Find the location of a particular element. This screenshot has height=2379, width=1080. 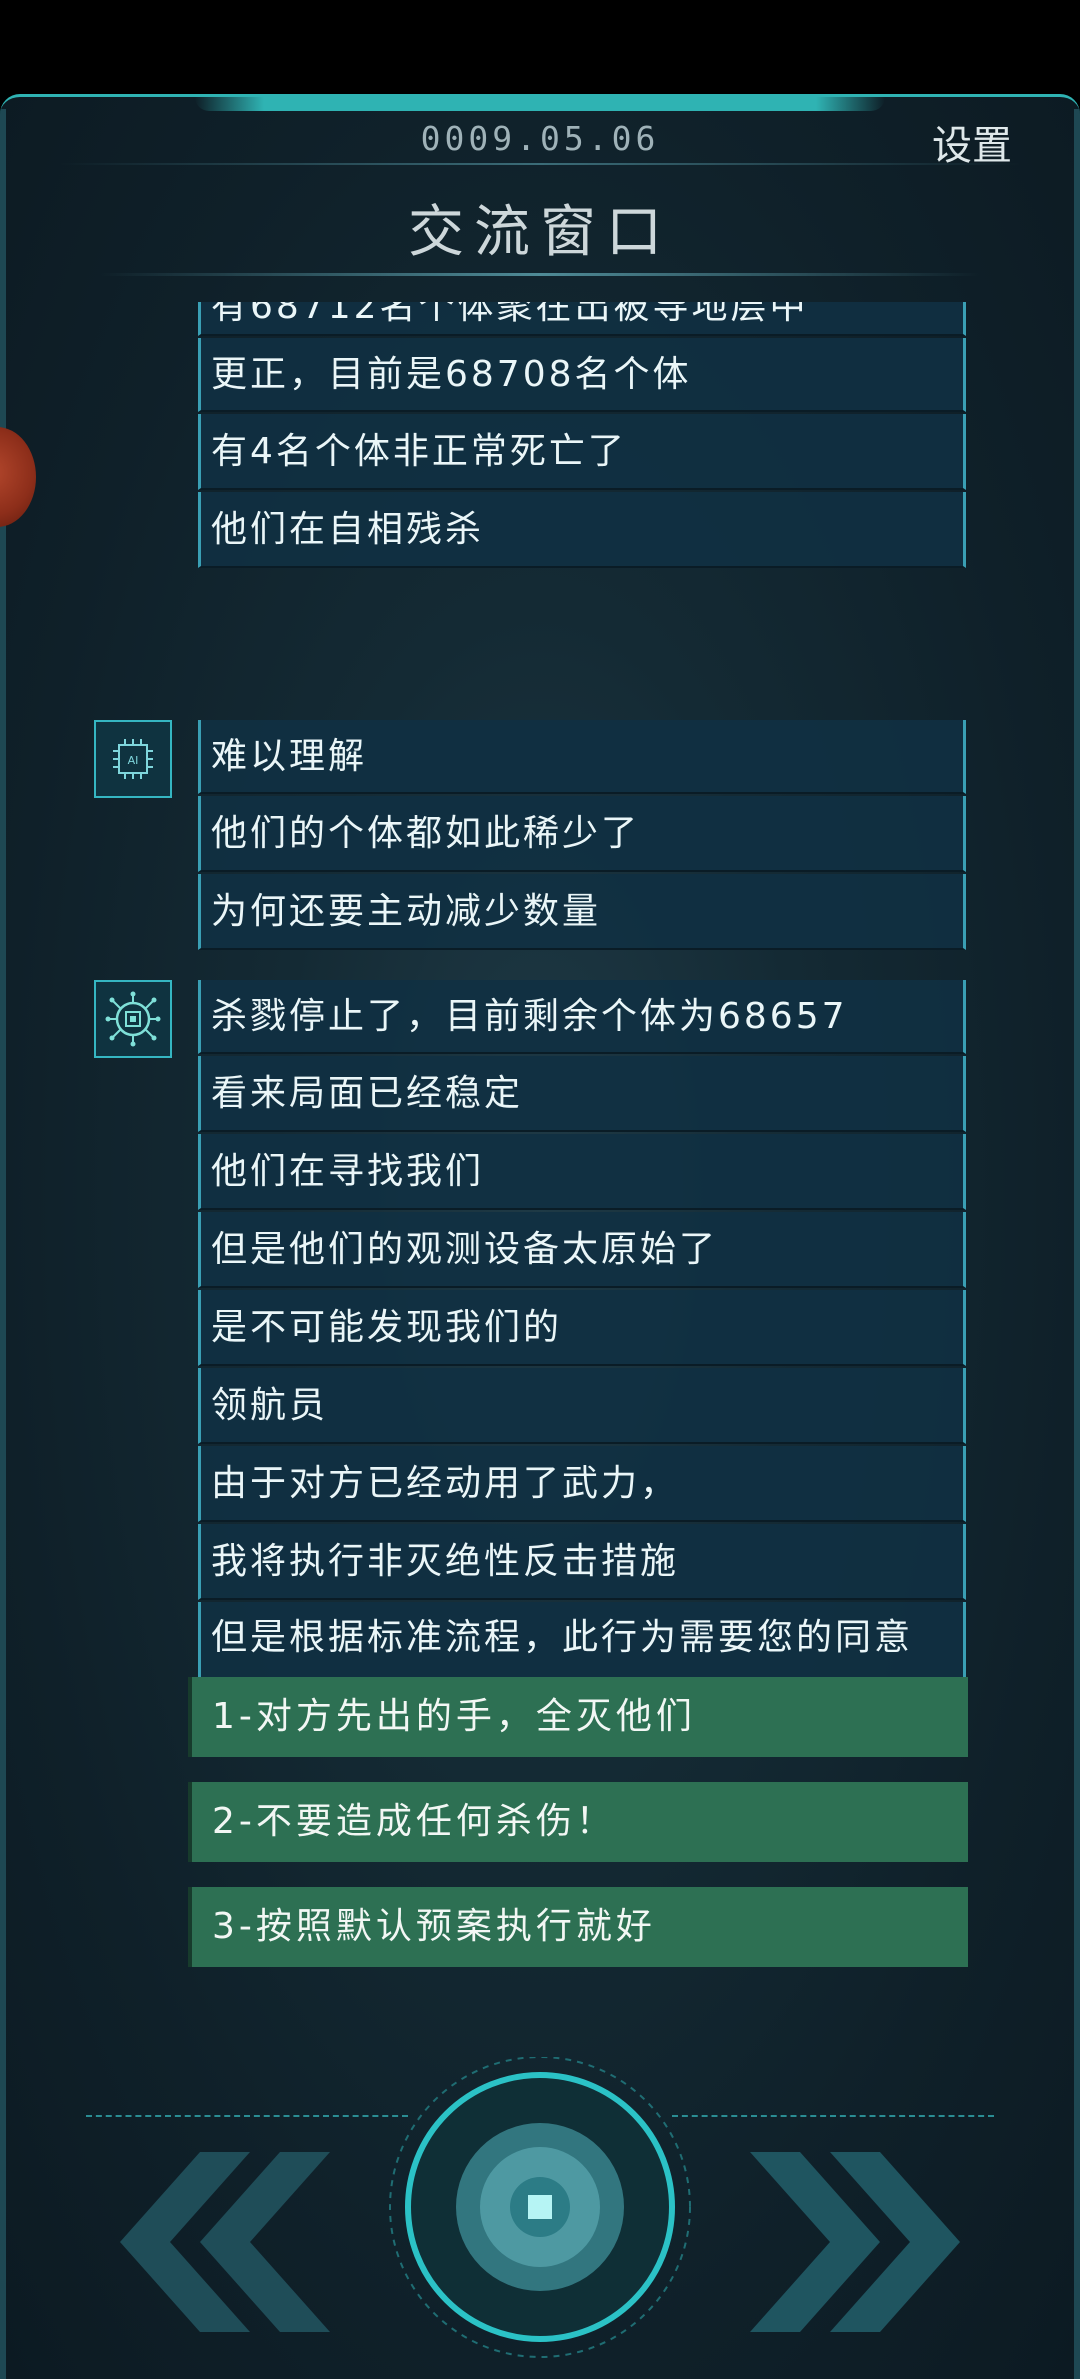

title-divider is located at coordinates (540, 274).